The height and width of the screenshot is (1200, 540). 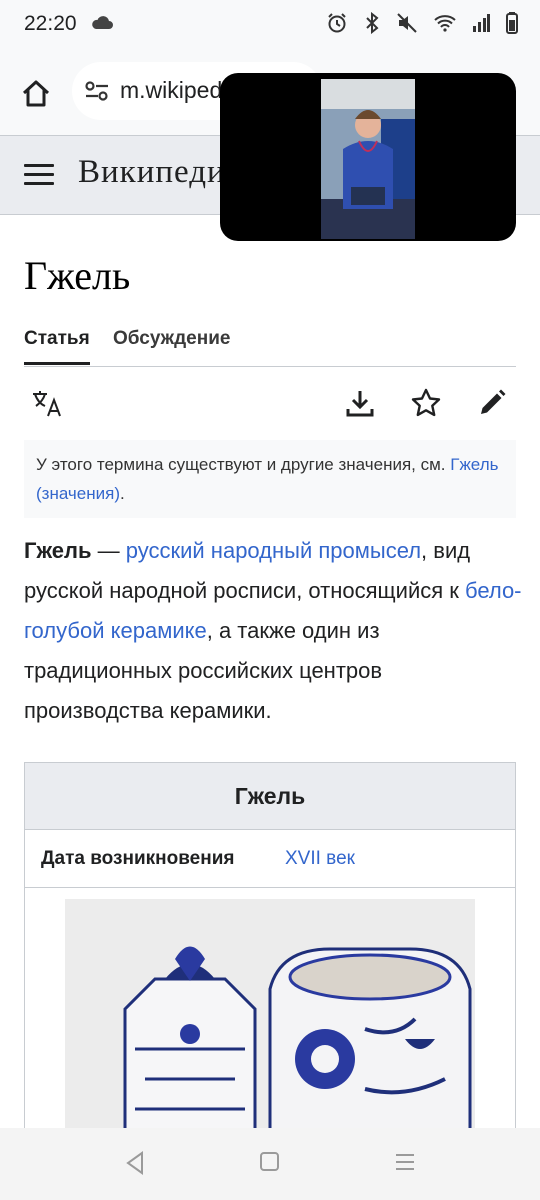 What do you see at coordinates (108, 550) in the screenshot?
I see `lead-dash: —` at bounding box center [108, 550].